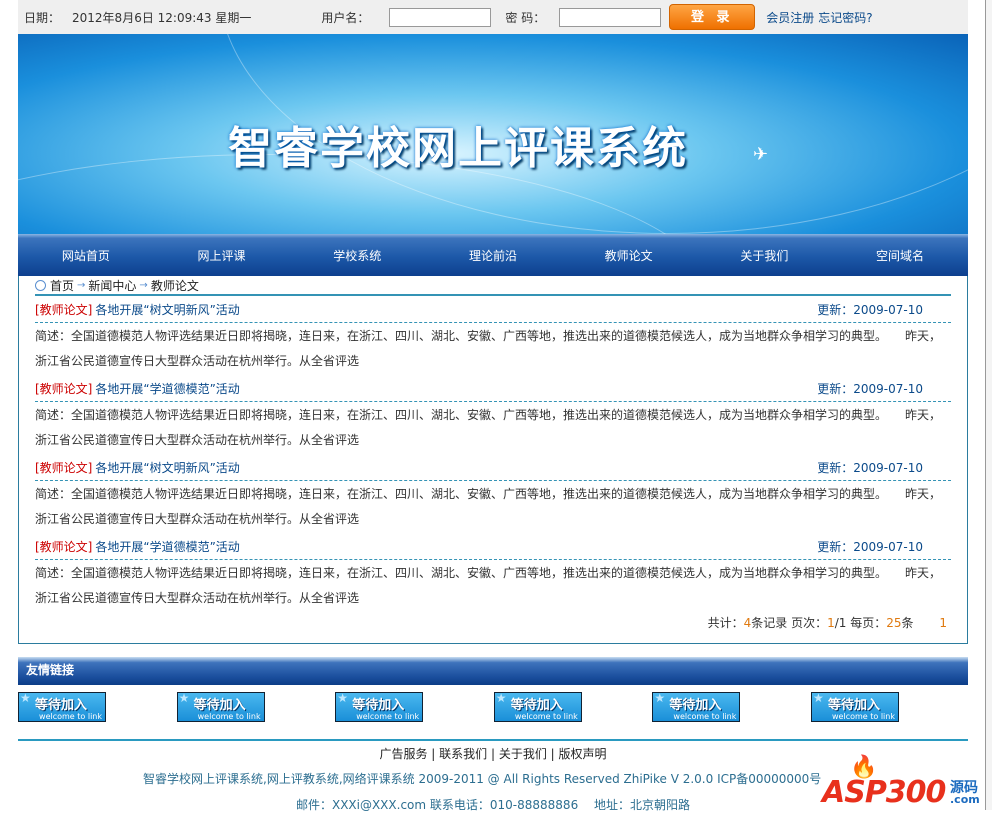 The height and width of the screenshot is (813, 992). I want to click on footer-link-about: 关于我们, so click(523, 754).